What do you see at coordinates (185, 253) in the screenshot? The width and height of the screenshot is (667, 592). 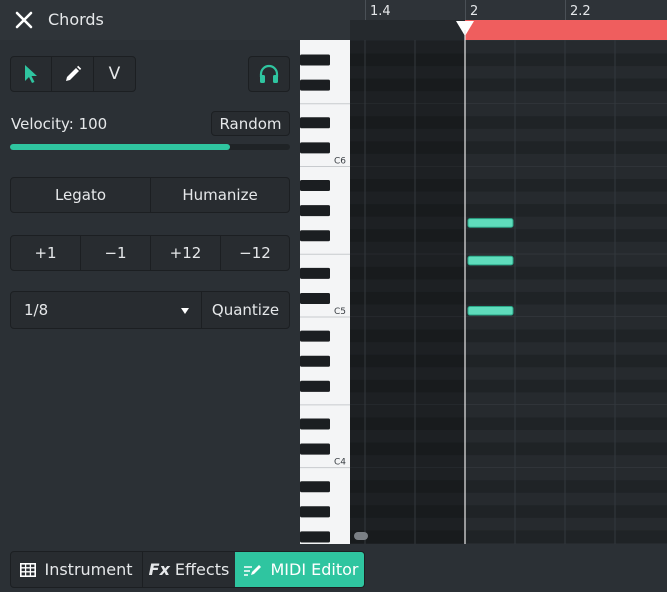 I see `transpose-plus-12-button: +12` at bounding box center [185, 253].